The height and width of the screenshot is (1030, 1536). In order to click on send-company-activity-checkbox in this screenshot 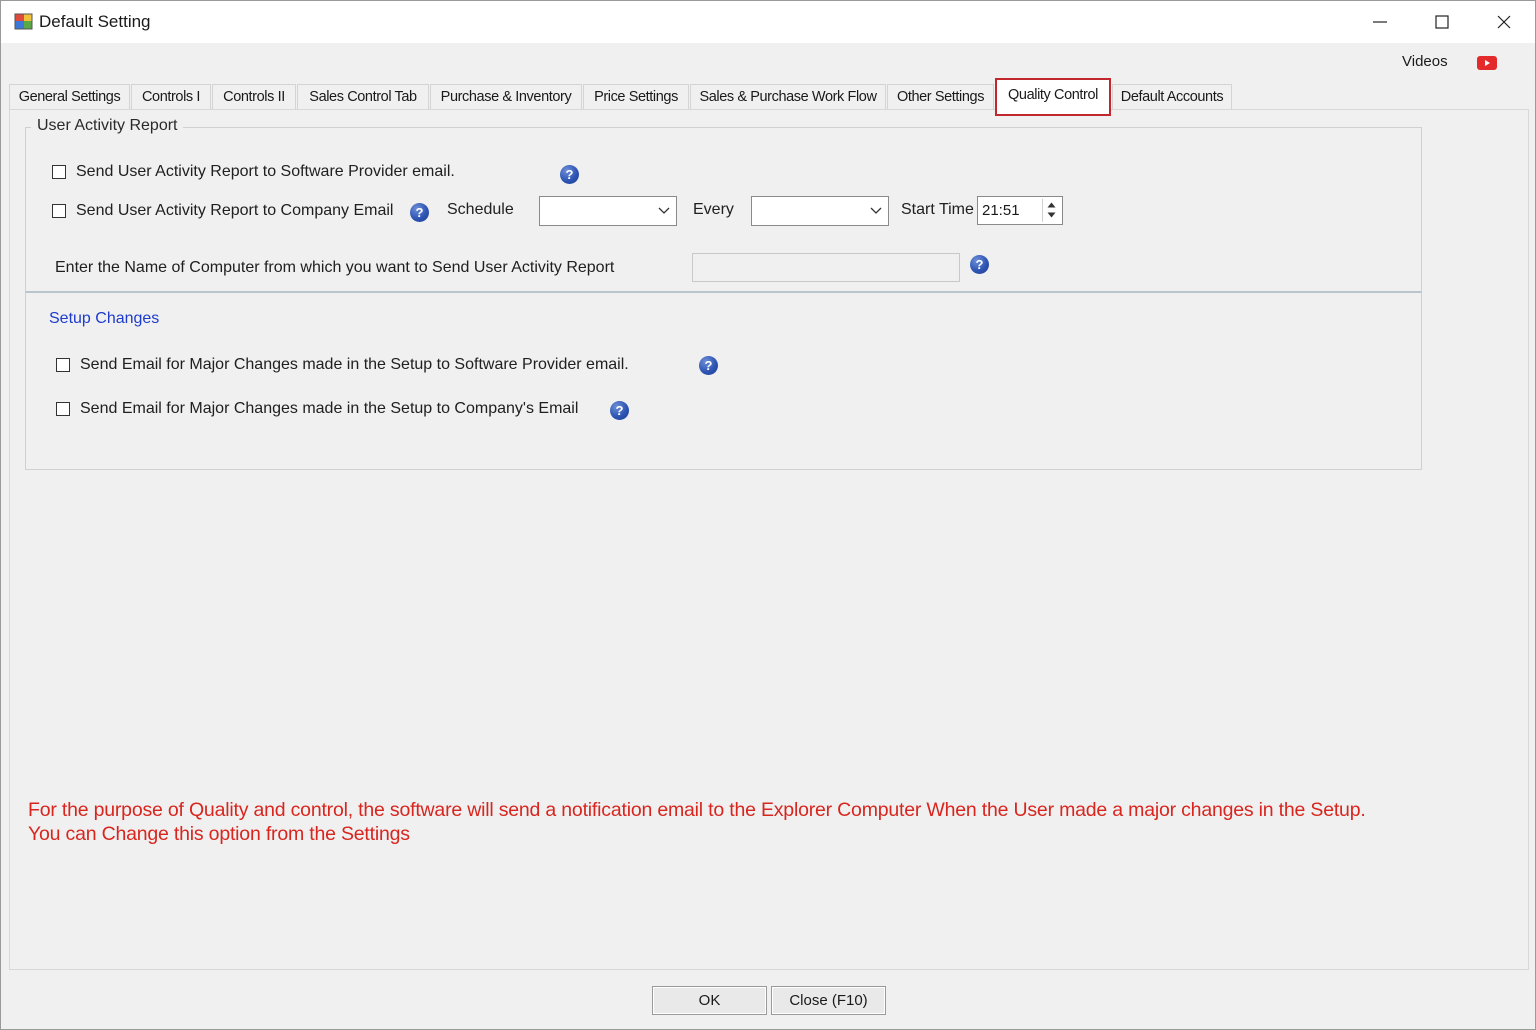, I will do `click(59, 211)`.